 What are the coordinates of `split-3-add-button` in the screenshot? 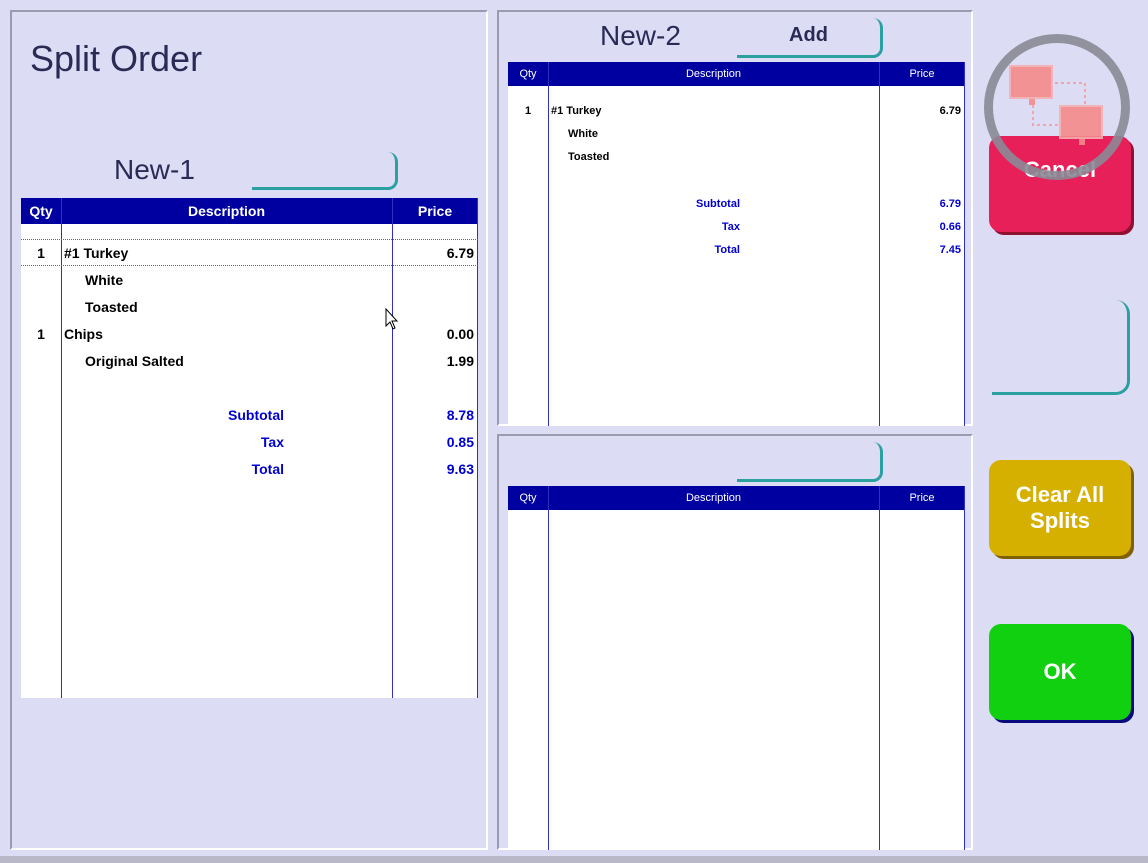 It's located at (810, 462).